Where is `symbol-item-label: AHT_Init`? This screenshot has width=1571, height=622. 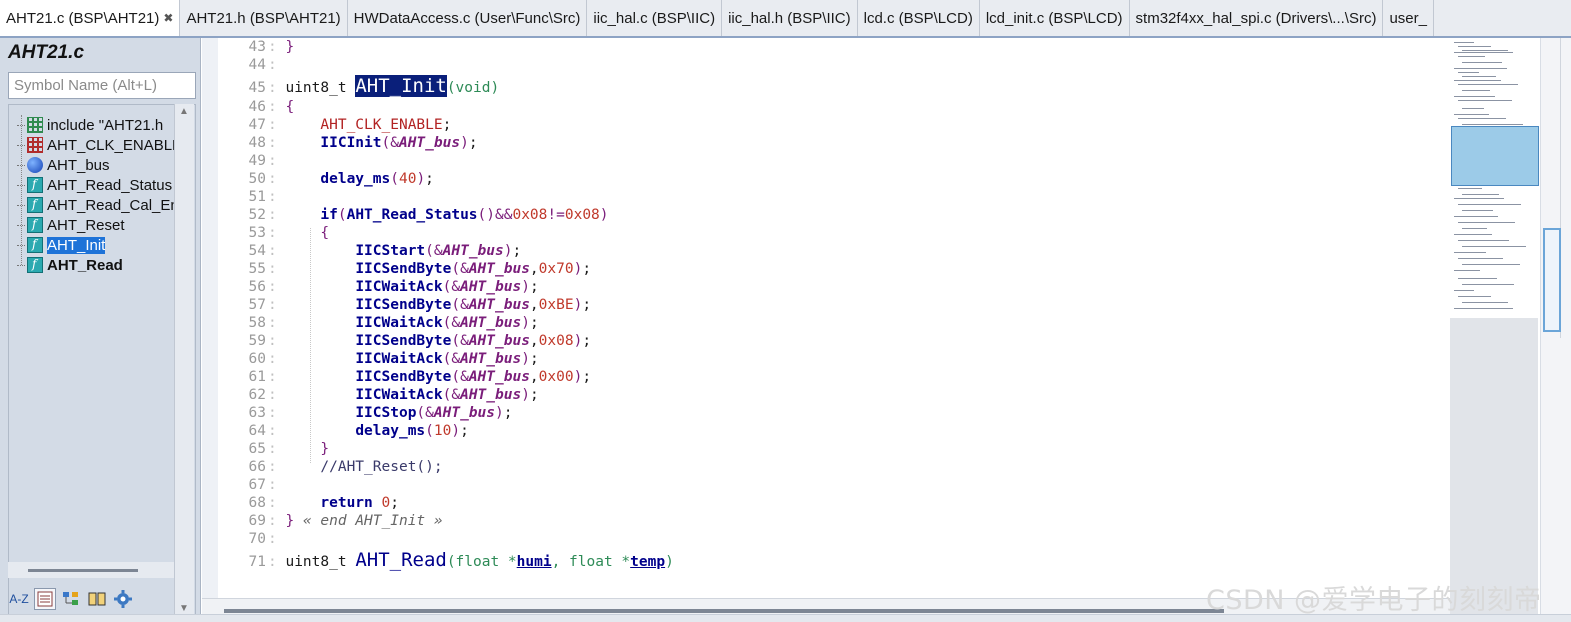
symbol-item-label: AHT_Init is located at coordinates (76, 245).